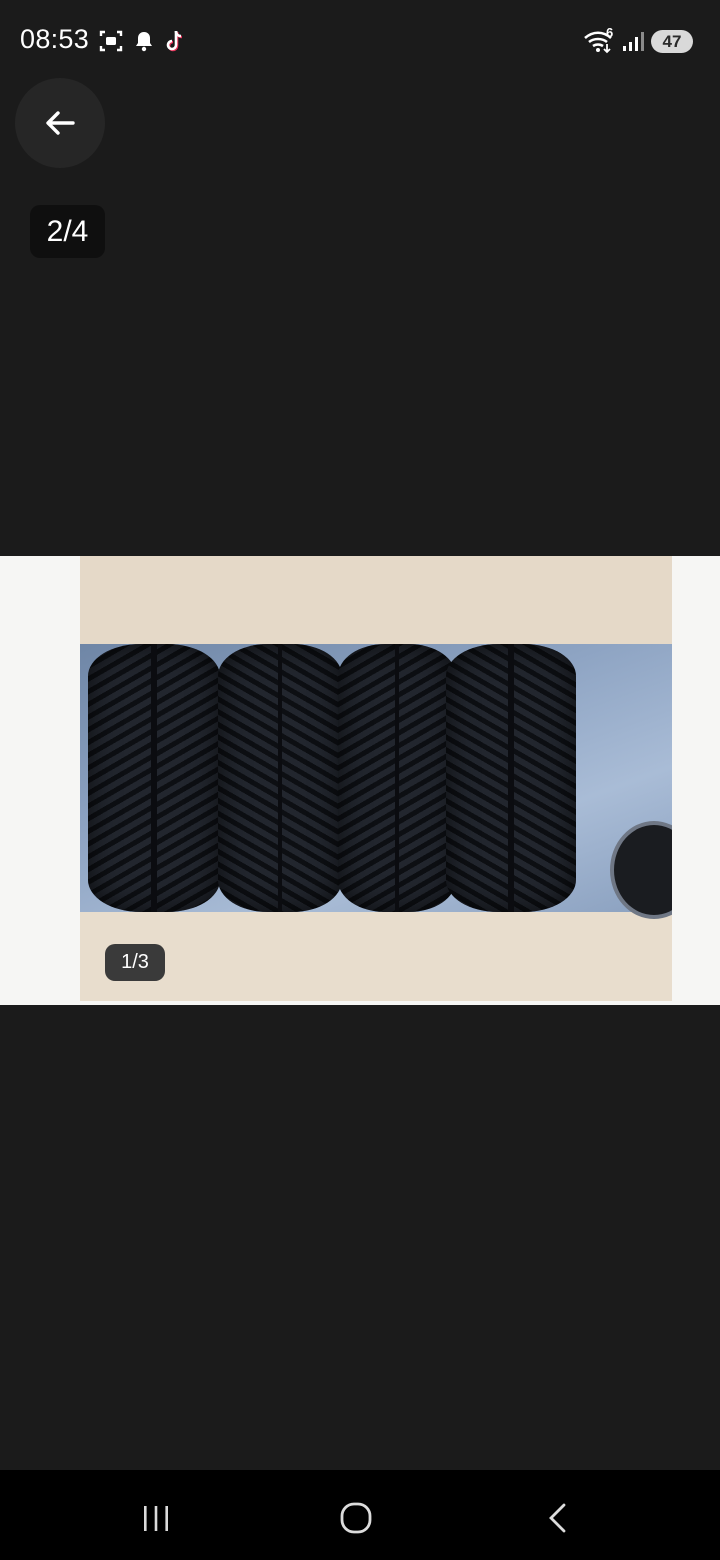 The image size is (720, 1560). I want to click on back-icon, so click(557, 1518).